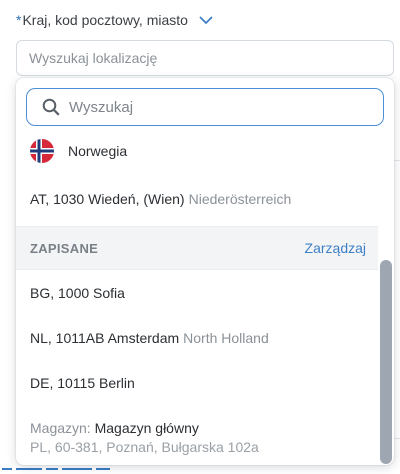 The height and width of the screenshot is (474, 400). I want to click on saved-location-item: BG, 1000 Sofia, so click(197, 292).